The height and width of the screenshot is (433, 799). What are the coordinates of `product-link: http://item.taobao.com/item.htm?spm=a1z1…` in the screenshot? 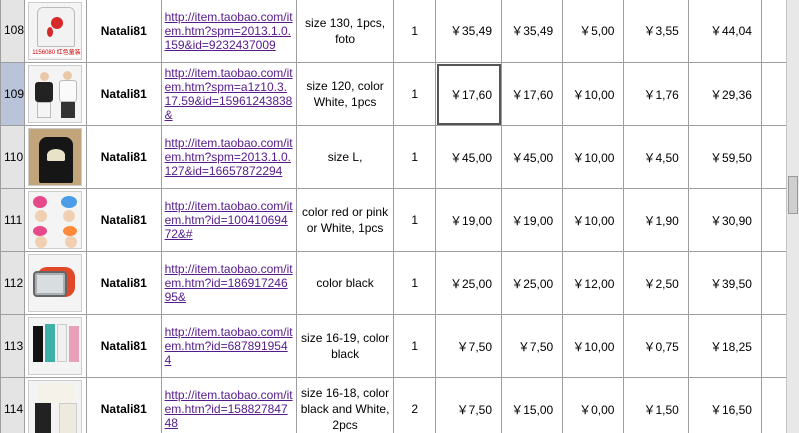 It's located at (229, 94).